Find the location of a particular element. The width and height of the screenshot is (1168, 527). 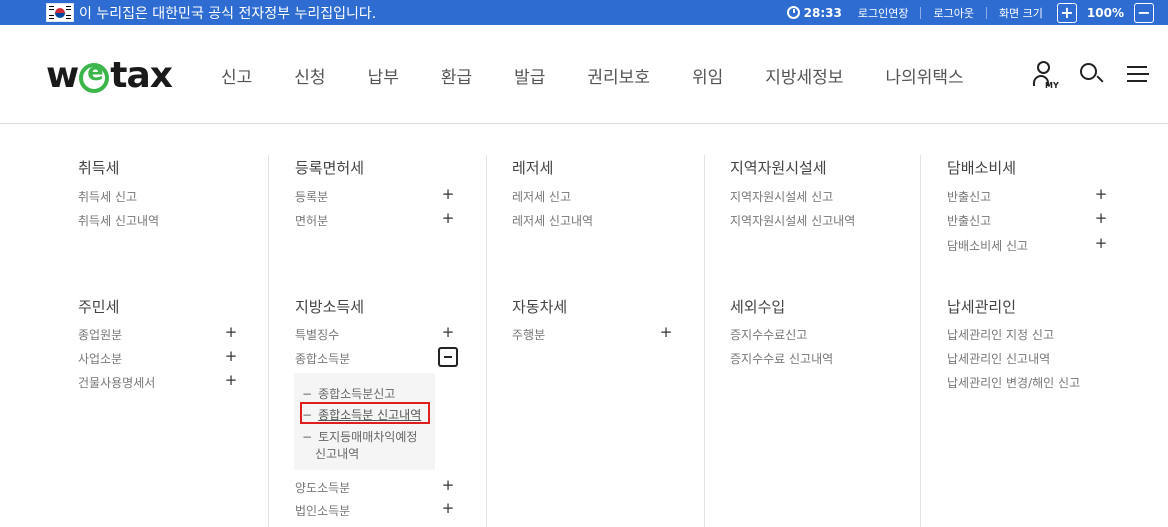

screen-size-label: 화면 크기 is located at coordinates (1020, 13).